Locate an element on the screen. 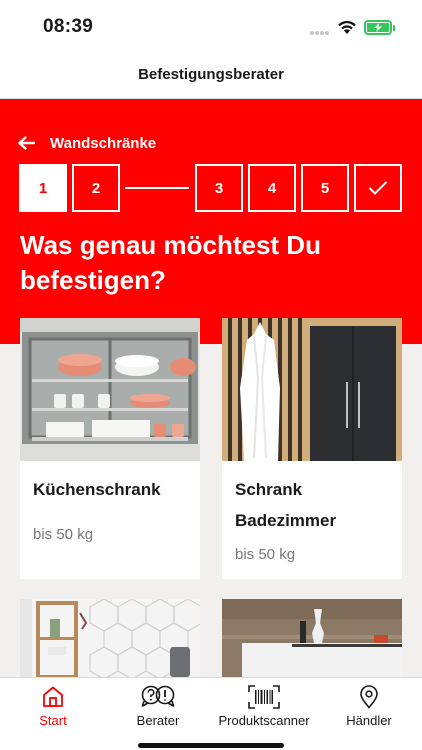 This screenshot has height=750, width=422. option-card-bathroom-cabinet: Schrank Badezimmer bis 50 kg is located at coordinates (312, 448).